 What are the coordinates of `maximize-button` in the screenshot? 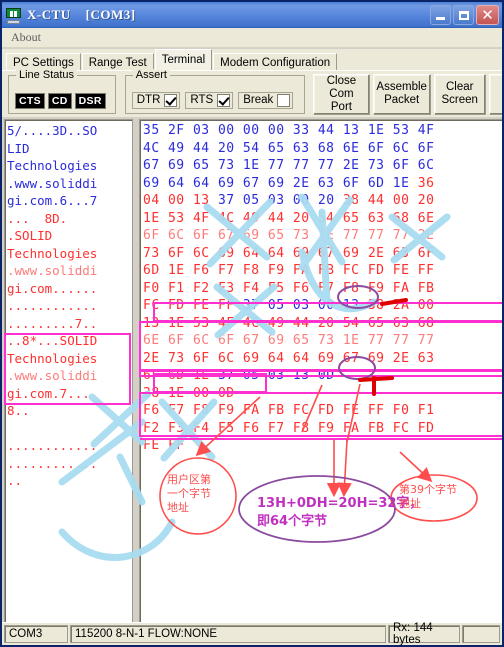 It's located at (463, 15).